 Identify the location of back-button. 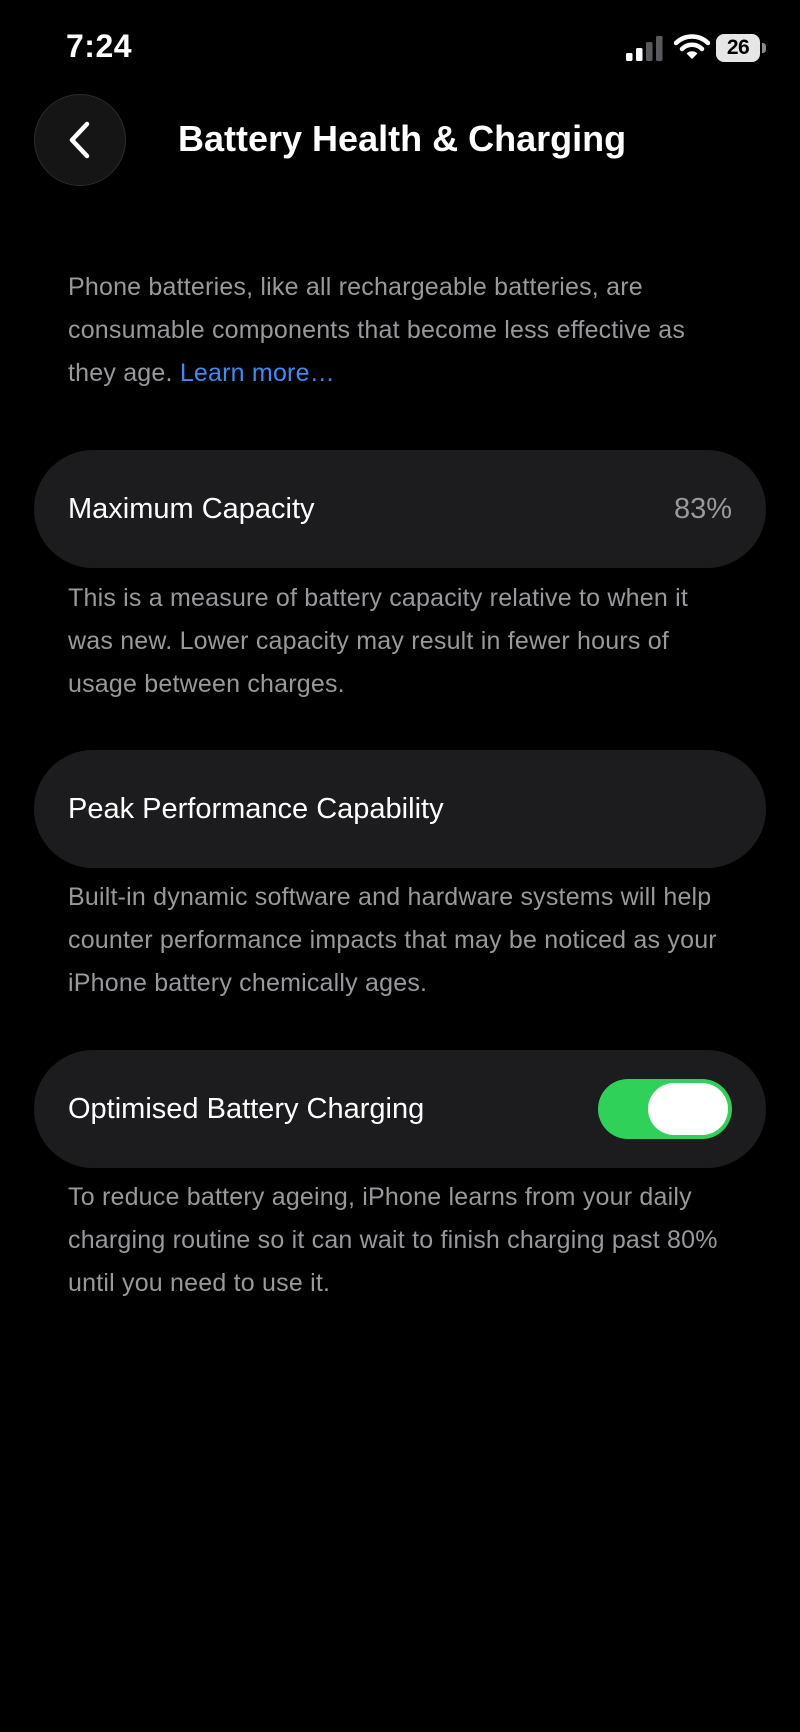
(80, 140).